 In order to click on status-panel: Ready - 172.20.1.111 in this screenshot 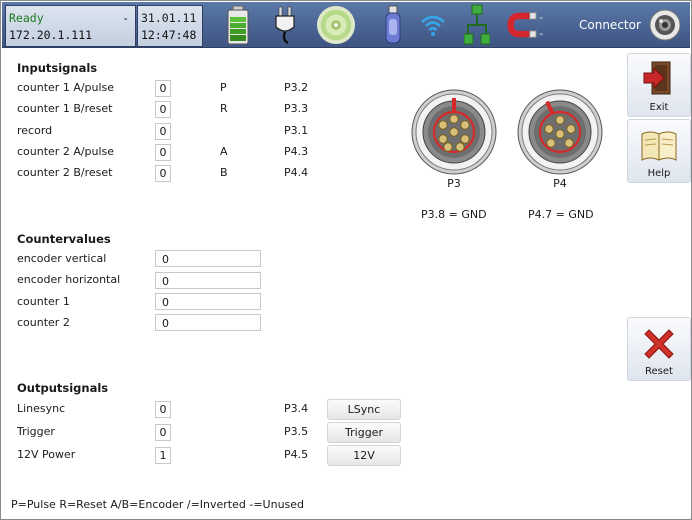, I will do `click(70, 26)`.